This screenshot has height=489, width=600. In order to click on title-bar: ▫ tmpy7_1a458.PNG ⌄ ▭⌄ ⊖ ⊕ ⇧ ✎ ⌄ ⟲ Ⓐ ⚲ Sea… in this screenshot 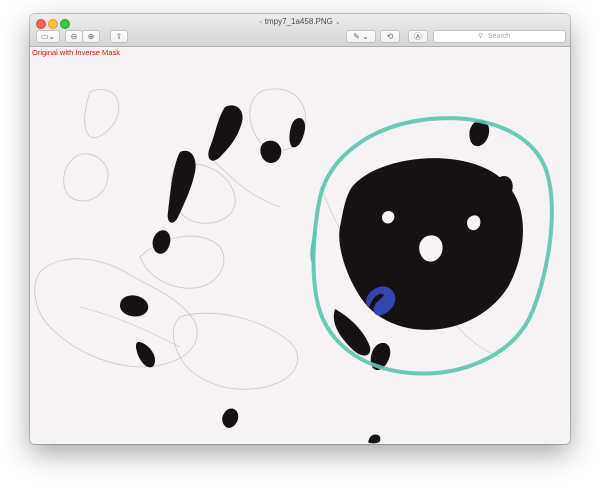, I will do `click(300, 30)`.